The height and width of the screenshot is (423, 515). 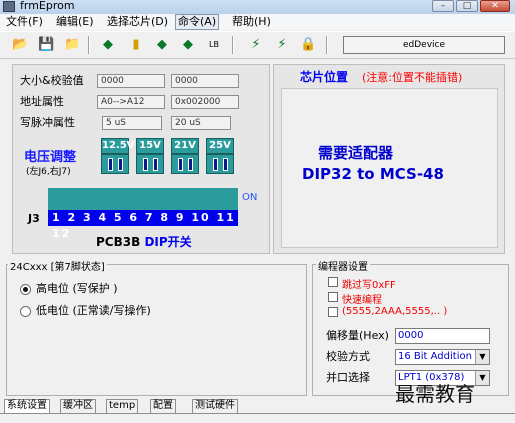 What do you see at coordinates (188, 45) in the screenshot?
I see `erase-chip-icon: ◆` at bounding box center [188, 45].